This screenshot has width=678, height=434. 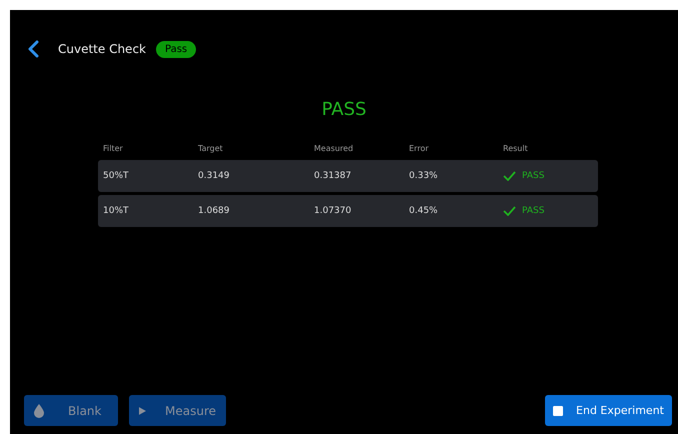 What do you see at coordinates (333, 176) in the screenshot?
I see `table-cell-text: 0.31387` at bounding box center [333, 176].